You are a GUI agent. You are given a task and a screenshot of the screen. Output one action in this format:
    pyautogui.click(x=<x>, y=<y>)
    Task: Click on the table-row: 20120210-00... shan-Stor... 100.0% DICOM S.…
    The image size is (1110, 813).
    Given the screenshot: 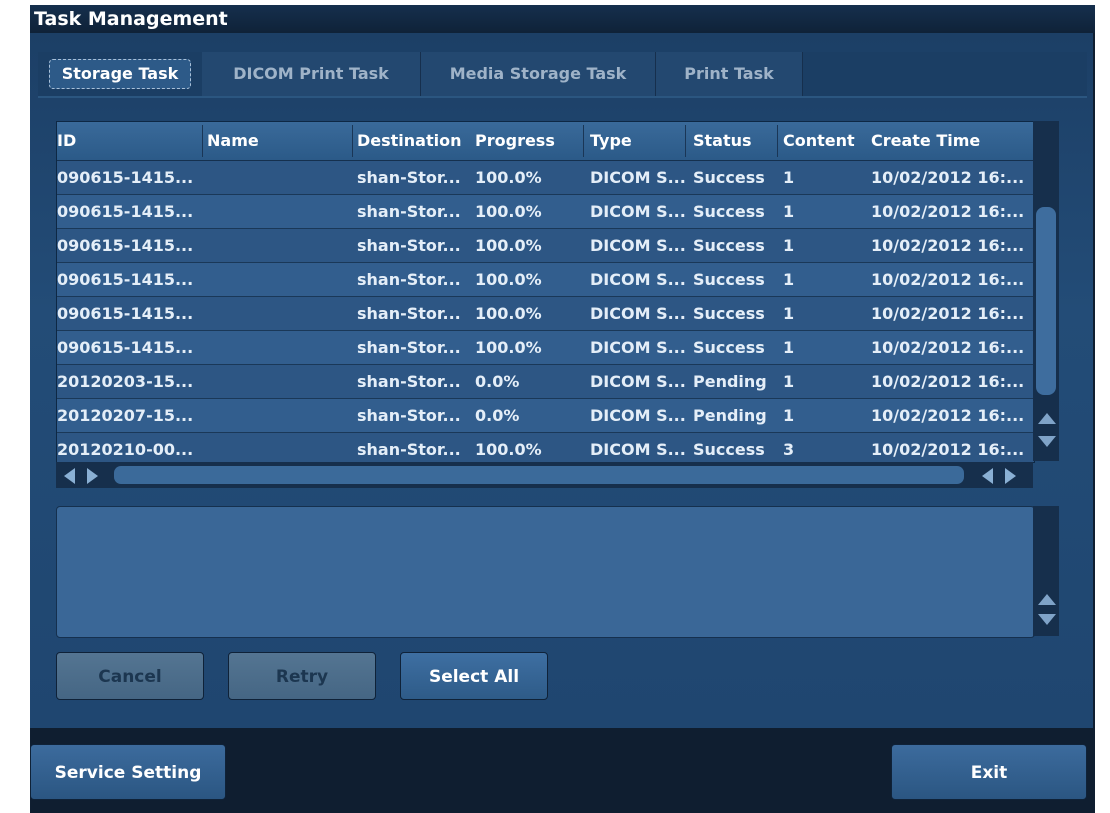 What is the action you would take?
    pyautogui.click(x=545, y=447)
    